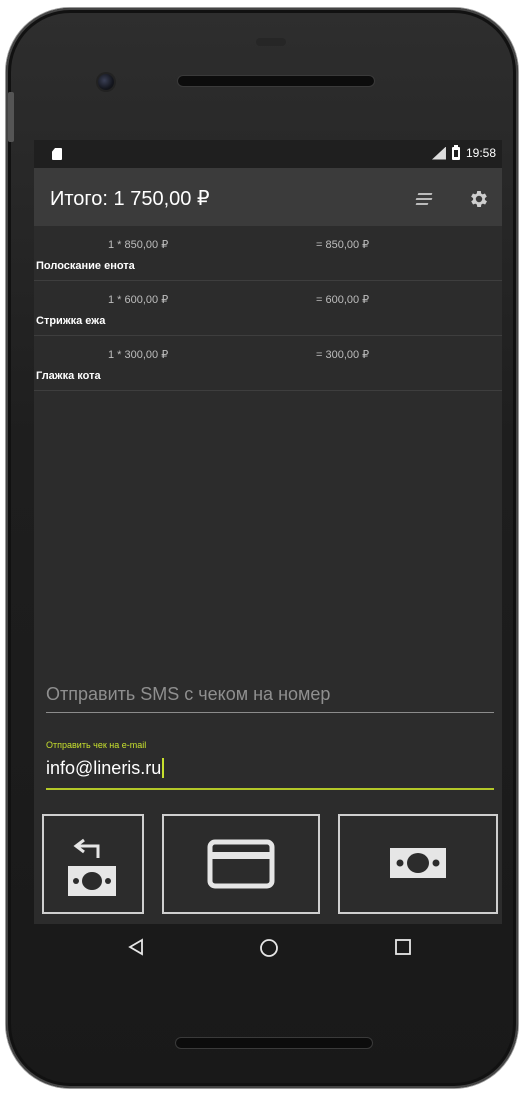 The height and width of the screenshot is (1094, 524). I want to click on signal-icon, so click(438, 153).